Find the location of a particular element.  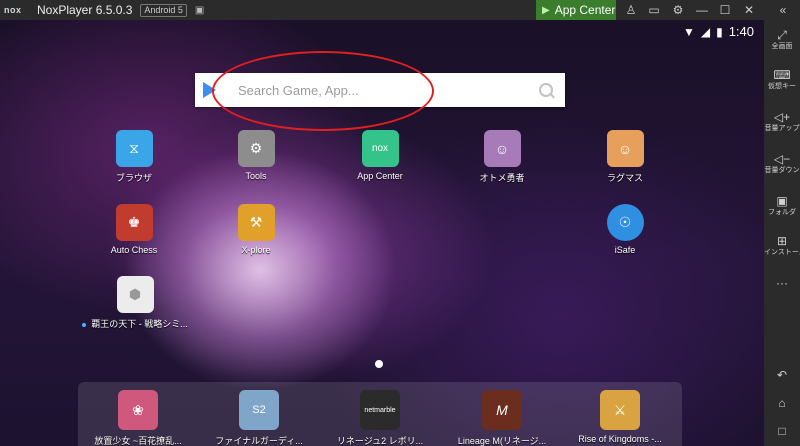

recent-apps-icon: □ is located at coordinates (782, 431).